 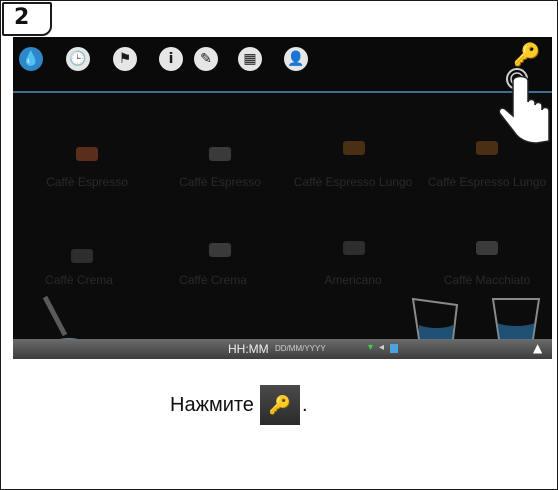 I want to click on step-badge: 2, so click(x=27, y=19).